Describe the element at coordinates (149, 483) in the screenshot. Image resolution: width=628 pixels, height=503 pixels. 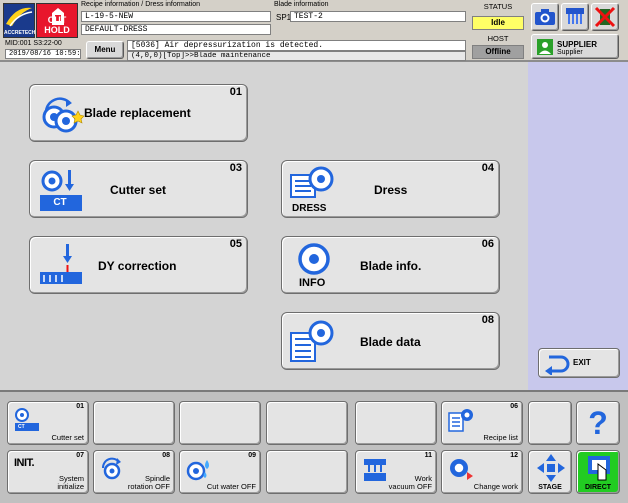
I see `fkey-label: Spindle rotation OFF` at that location.